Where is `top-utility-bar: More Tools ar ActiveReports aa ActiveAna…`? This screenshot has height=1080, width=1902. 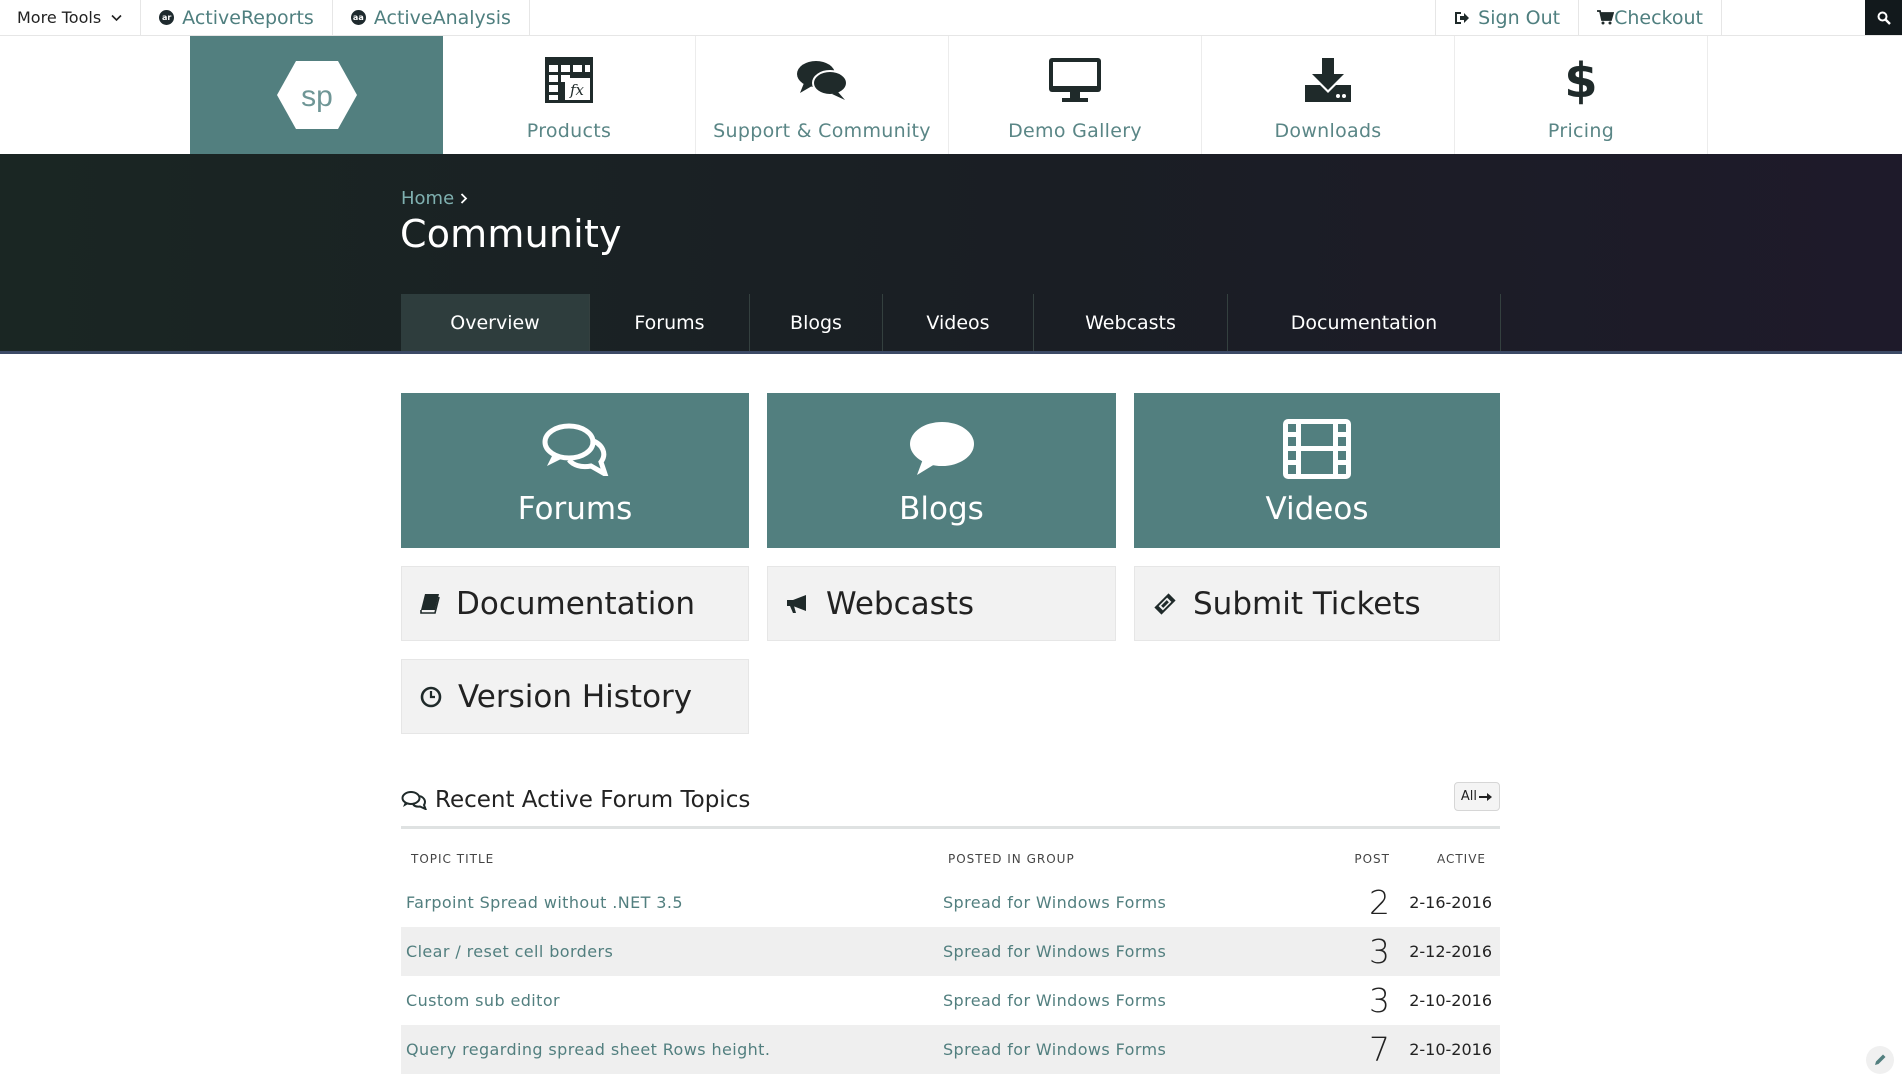 top-utility-bar: More Tools ar ActiveReports aa ActiveAna… is located at coordinates (951, 18).